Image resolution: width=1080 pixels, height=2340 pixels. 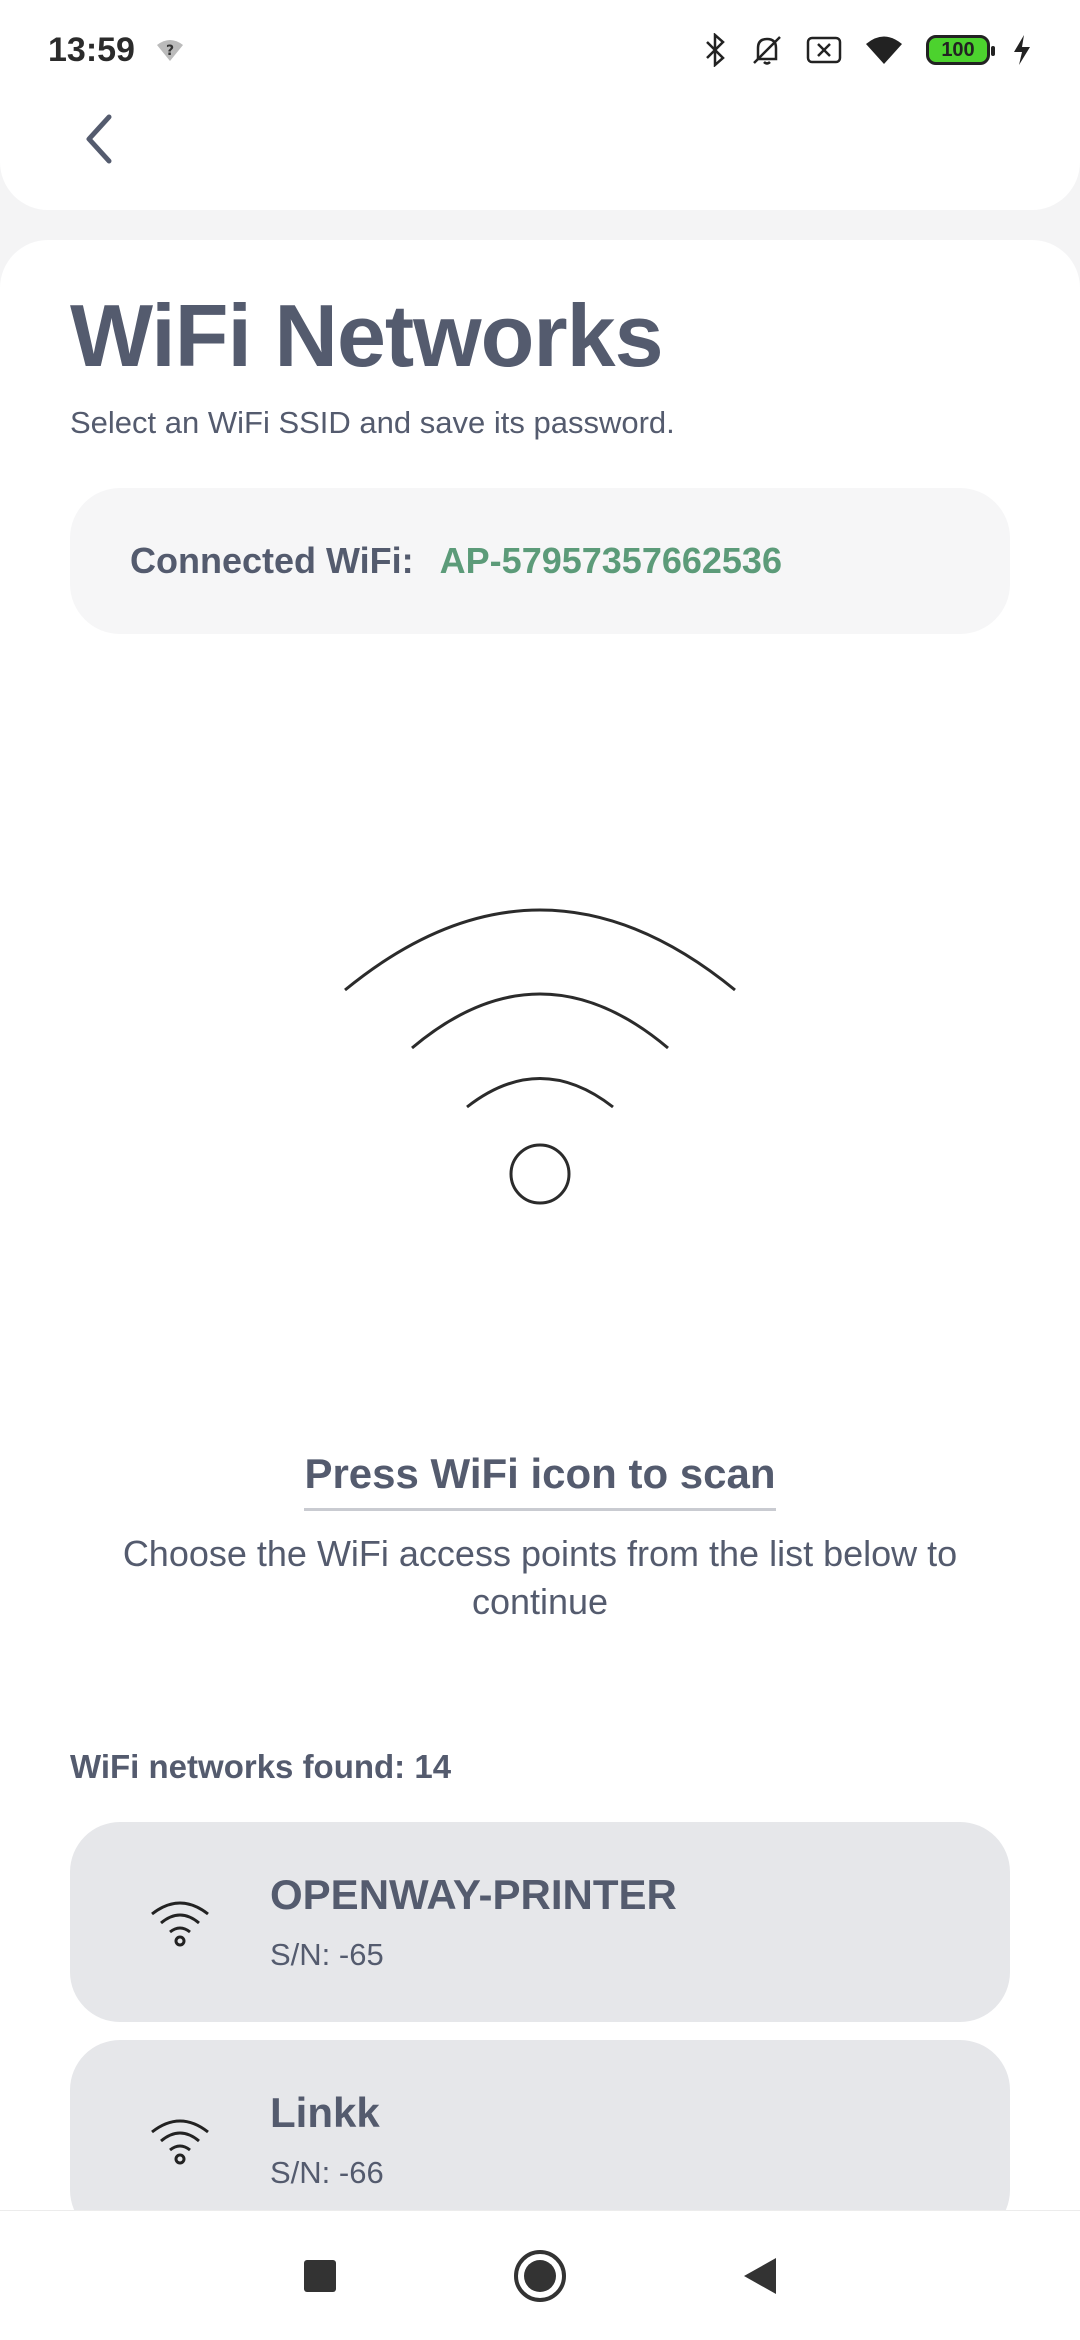 What do you see at coordinates (473, 1894) in the screenshot?
I see `network-name: OPENWAY-PRINTER` at bounding box center [473, 1894].